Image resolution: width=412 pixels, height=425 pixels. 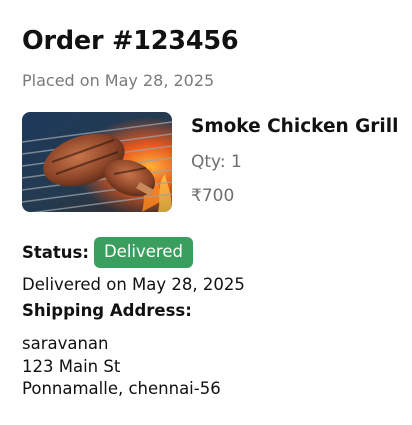 I want to click on item-quantity: Qty: 1, so click(x=216, y=162).